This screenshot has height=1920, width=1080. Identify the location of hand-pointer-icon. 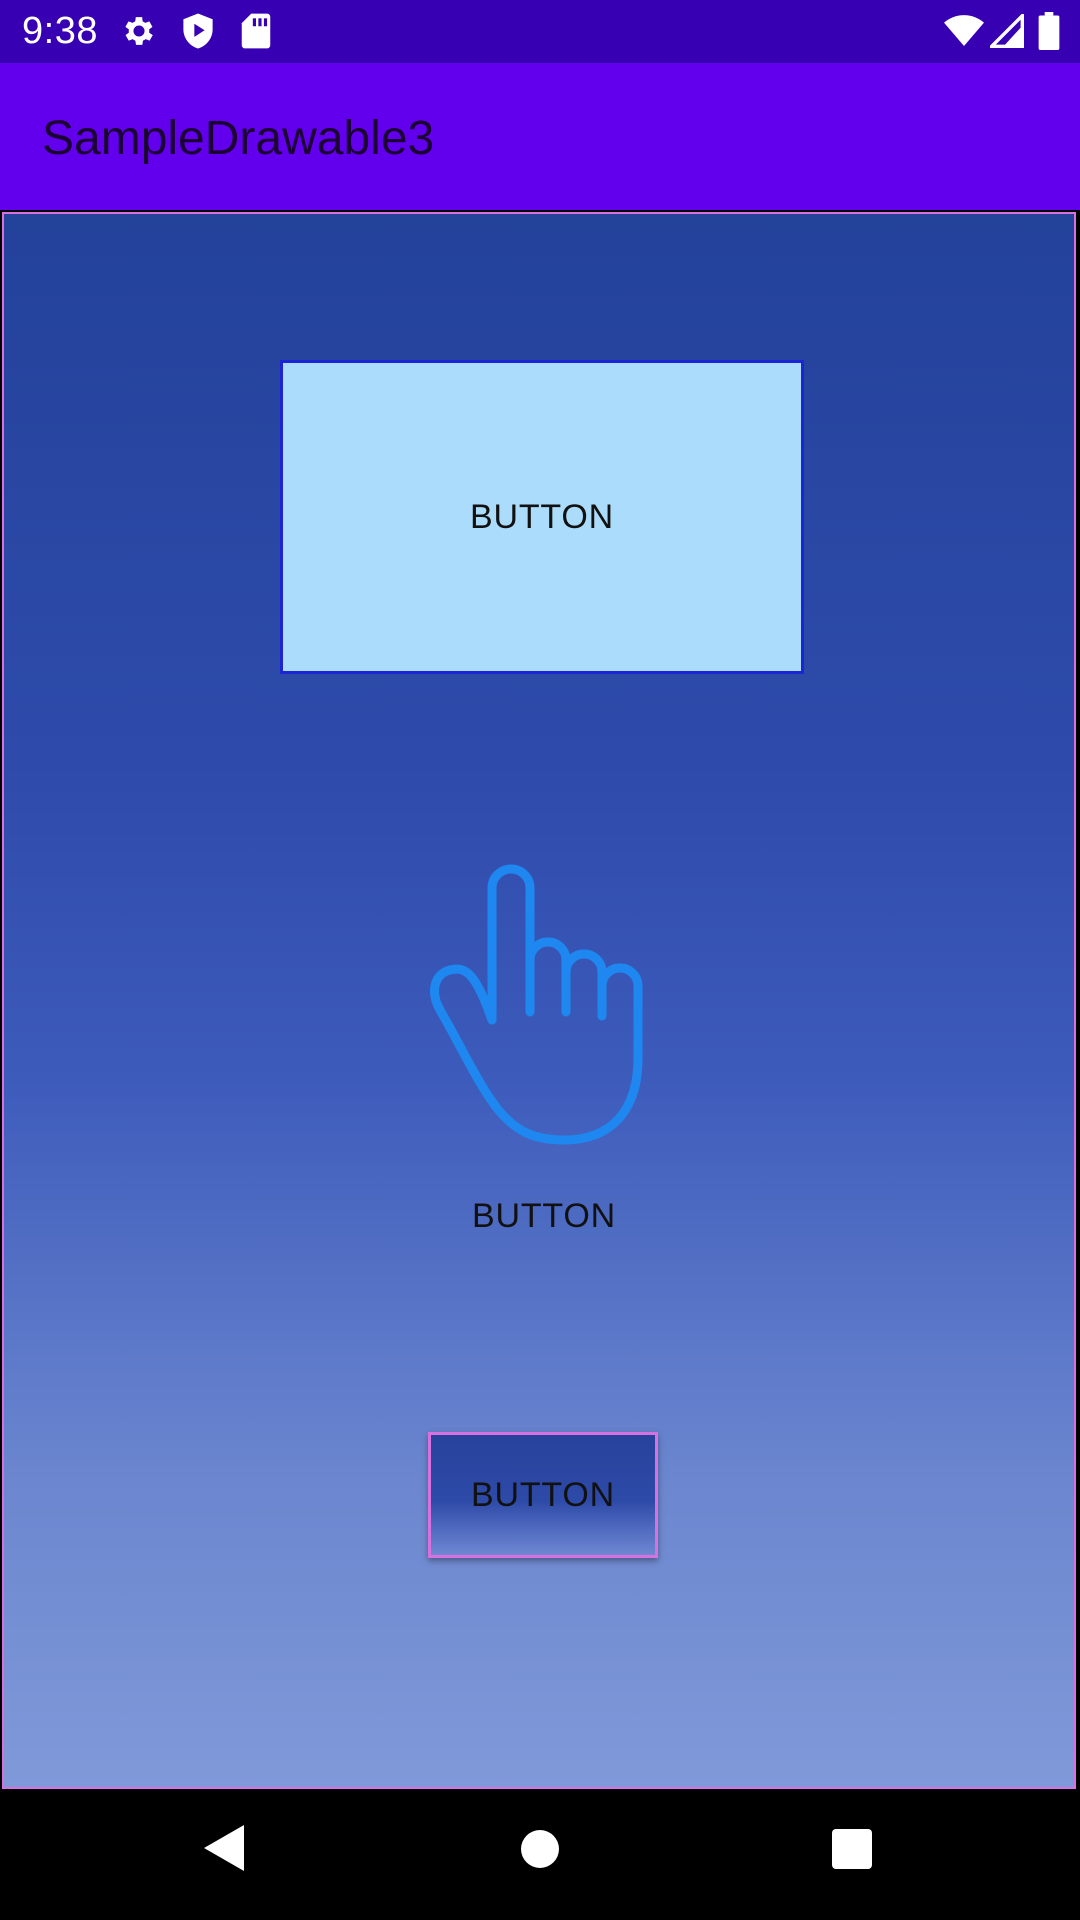
(536, 1004).